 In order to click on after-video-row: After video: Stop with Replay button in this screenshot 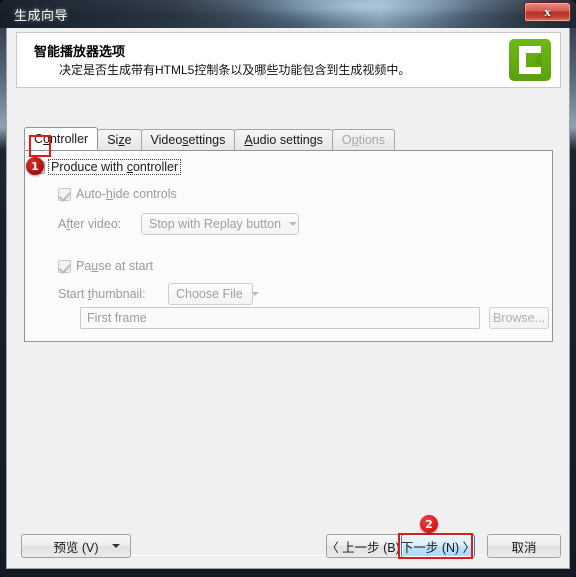, I will do `click(178, 224)`.